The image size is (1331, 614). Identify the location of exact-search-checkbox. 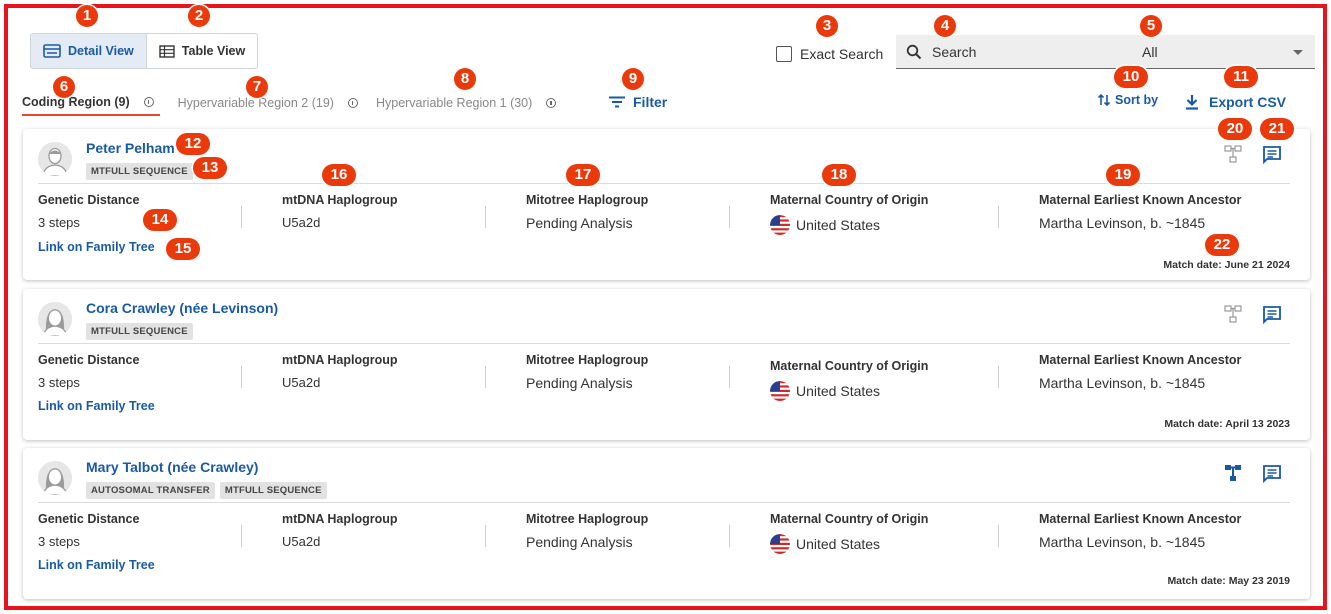
(784, 54).